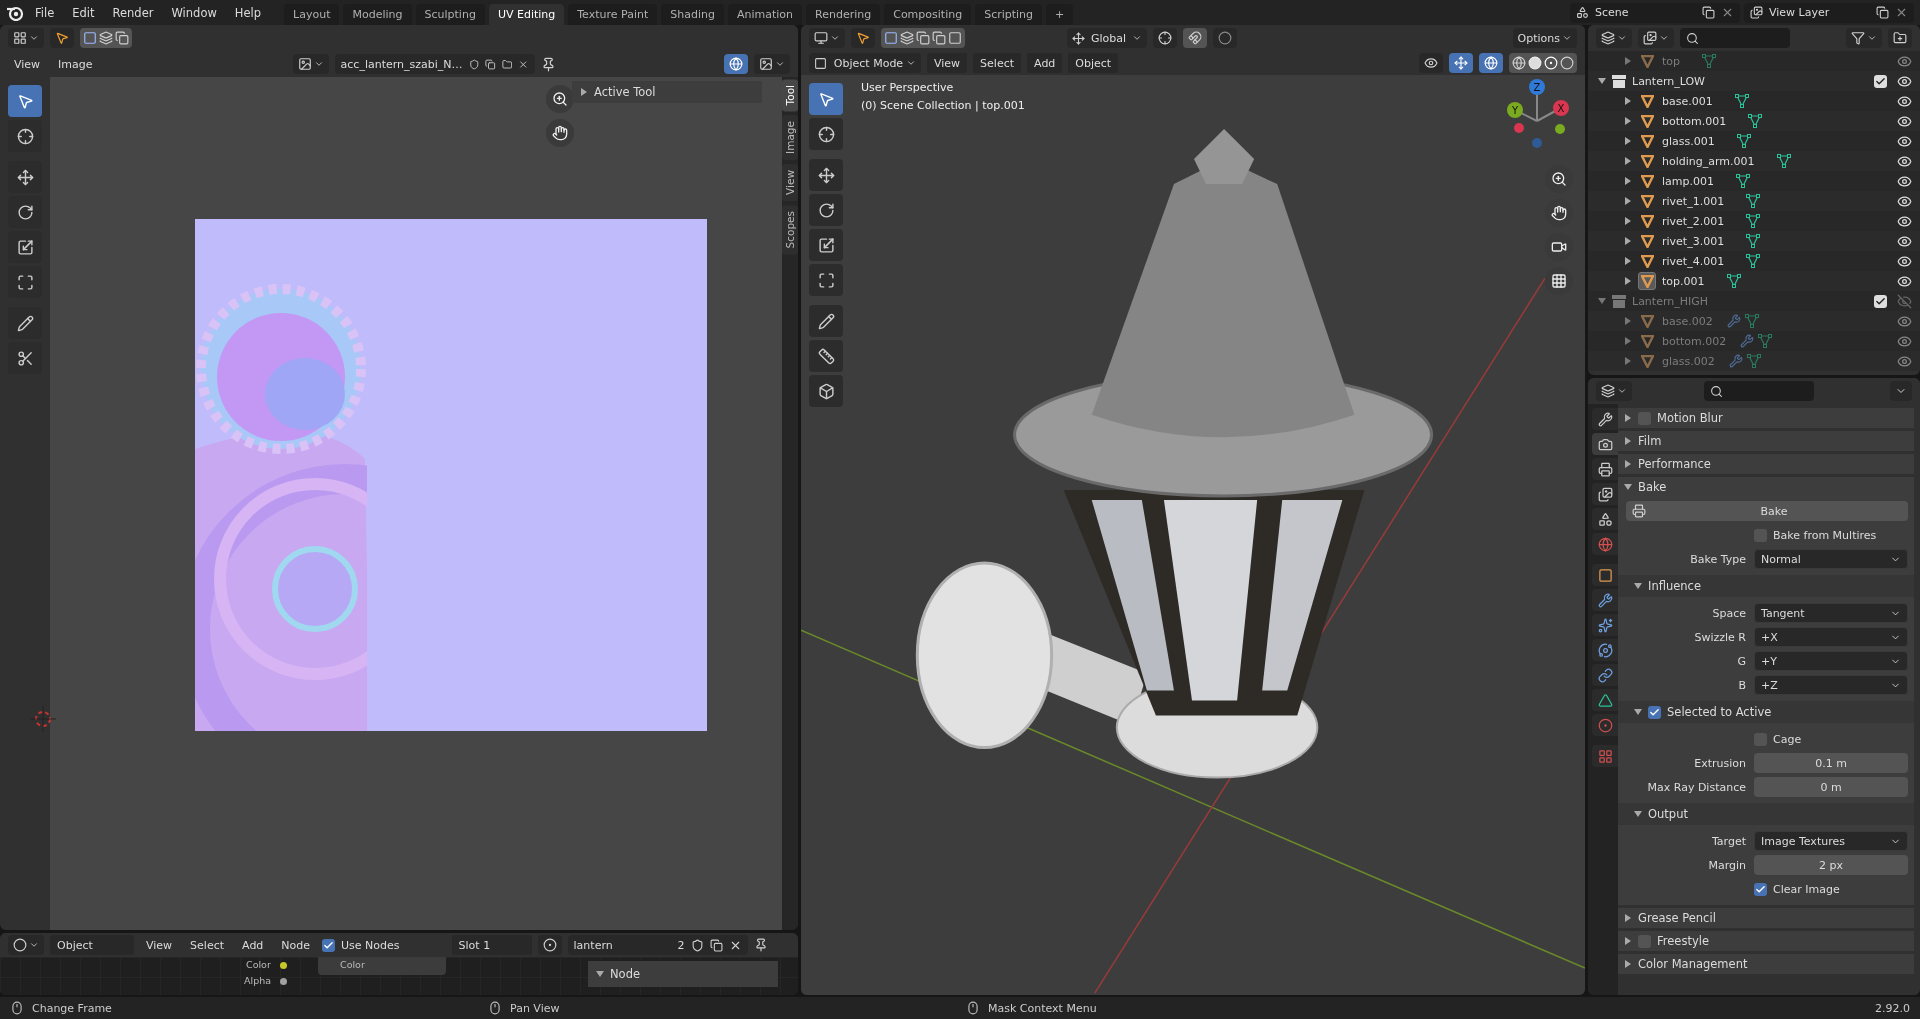 Image resolution: width=1920 pixels, height=1019 pixels. What do you see at coordinates (526, 14) in the screenshot?
I see `workspace-tab: UV Editing` at bounding box center [526, 14].